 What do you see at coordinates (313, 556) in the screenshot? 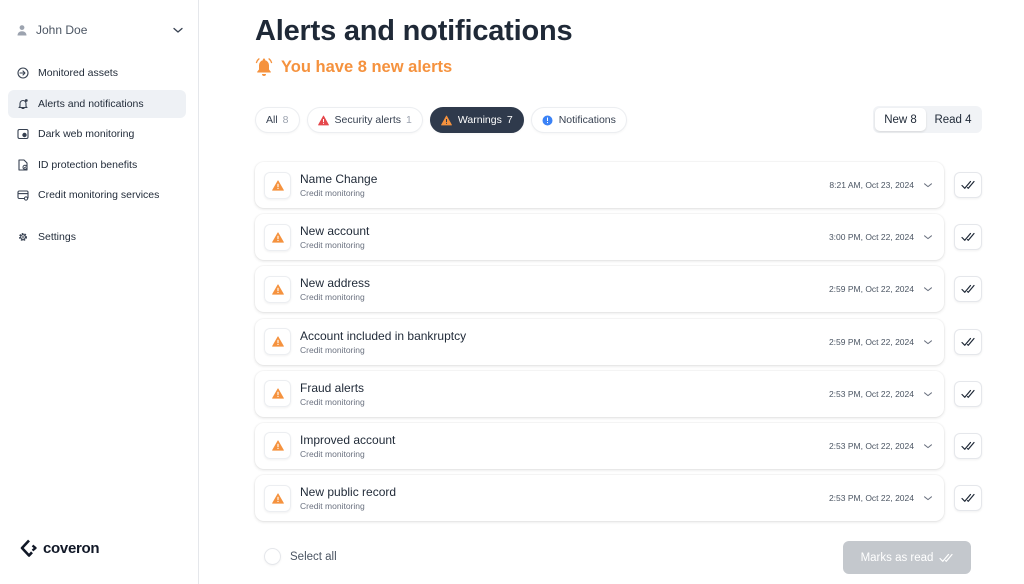
I see `select-all-label: Select all` at bounding box center [313, 556].